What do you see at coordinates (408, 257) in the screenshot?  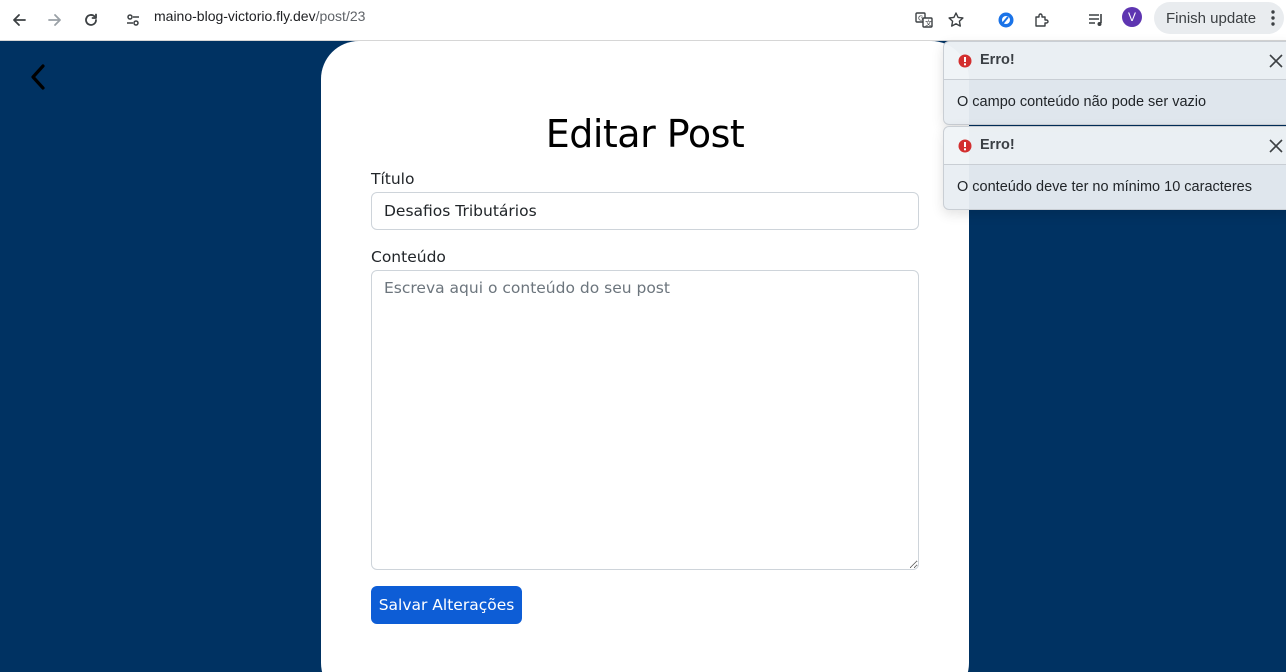 I see `content-label: Conteúdo` at bounding box center [408, 257].